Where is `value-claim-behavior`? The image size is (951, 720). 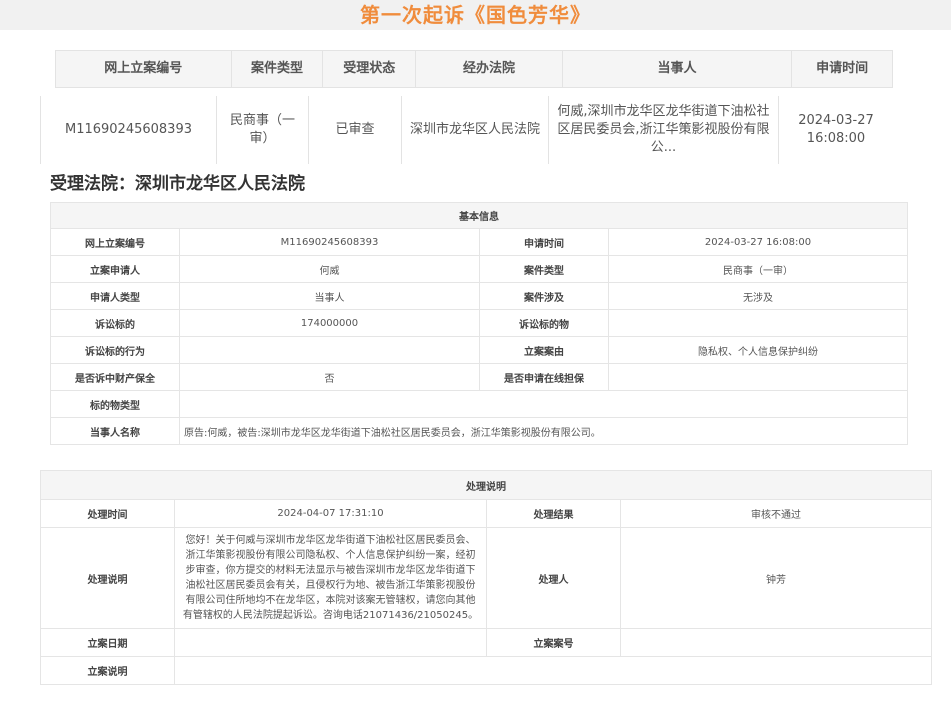
value-claim-behavior is located at coordinates (329, 350).